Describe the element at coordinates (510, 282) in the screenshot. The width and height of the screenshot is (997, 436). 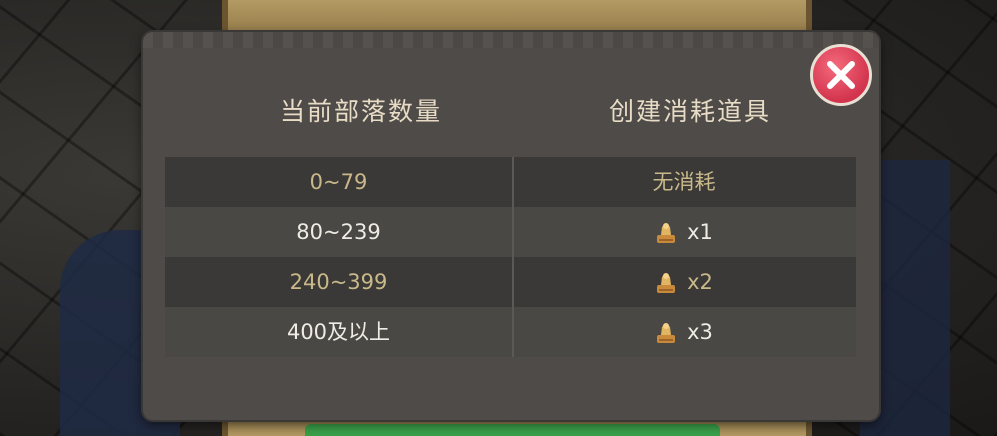
I see `table-row: 240~399 x2` at that location.